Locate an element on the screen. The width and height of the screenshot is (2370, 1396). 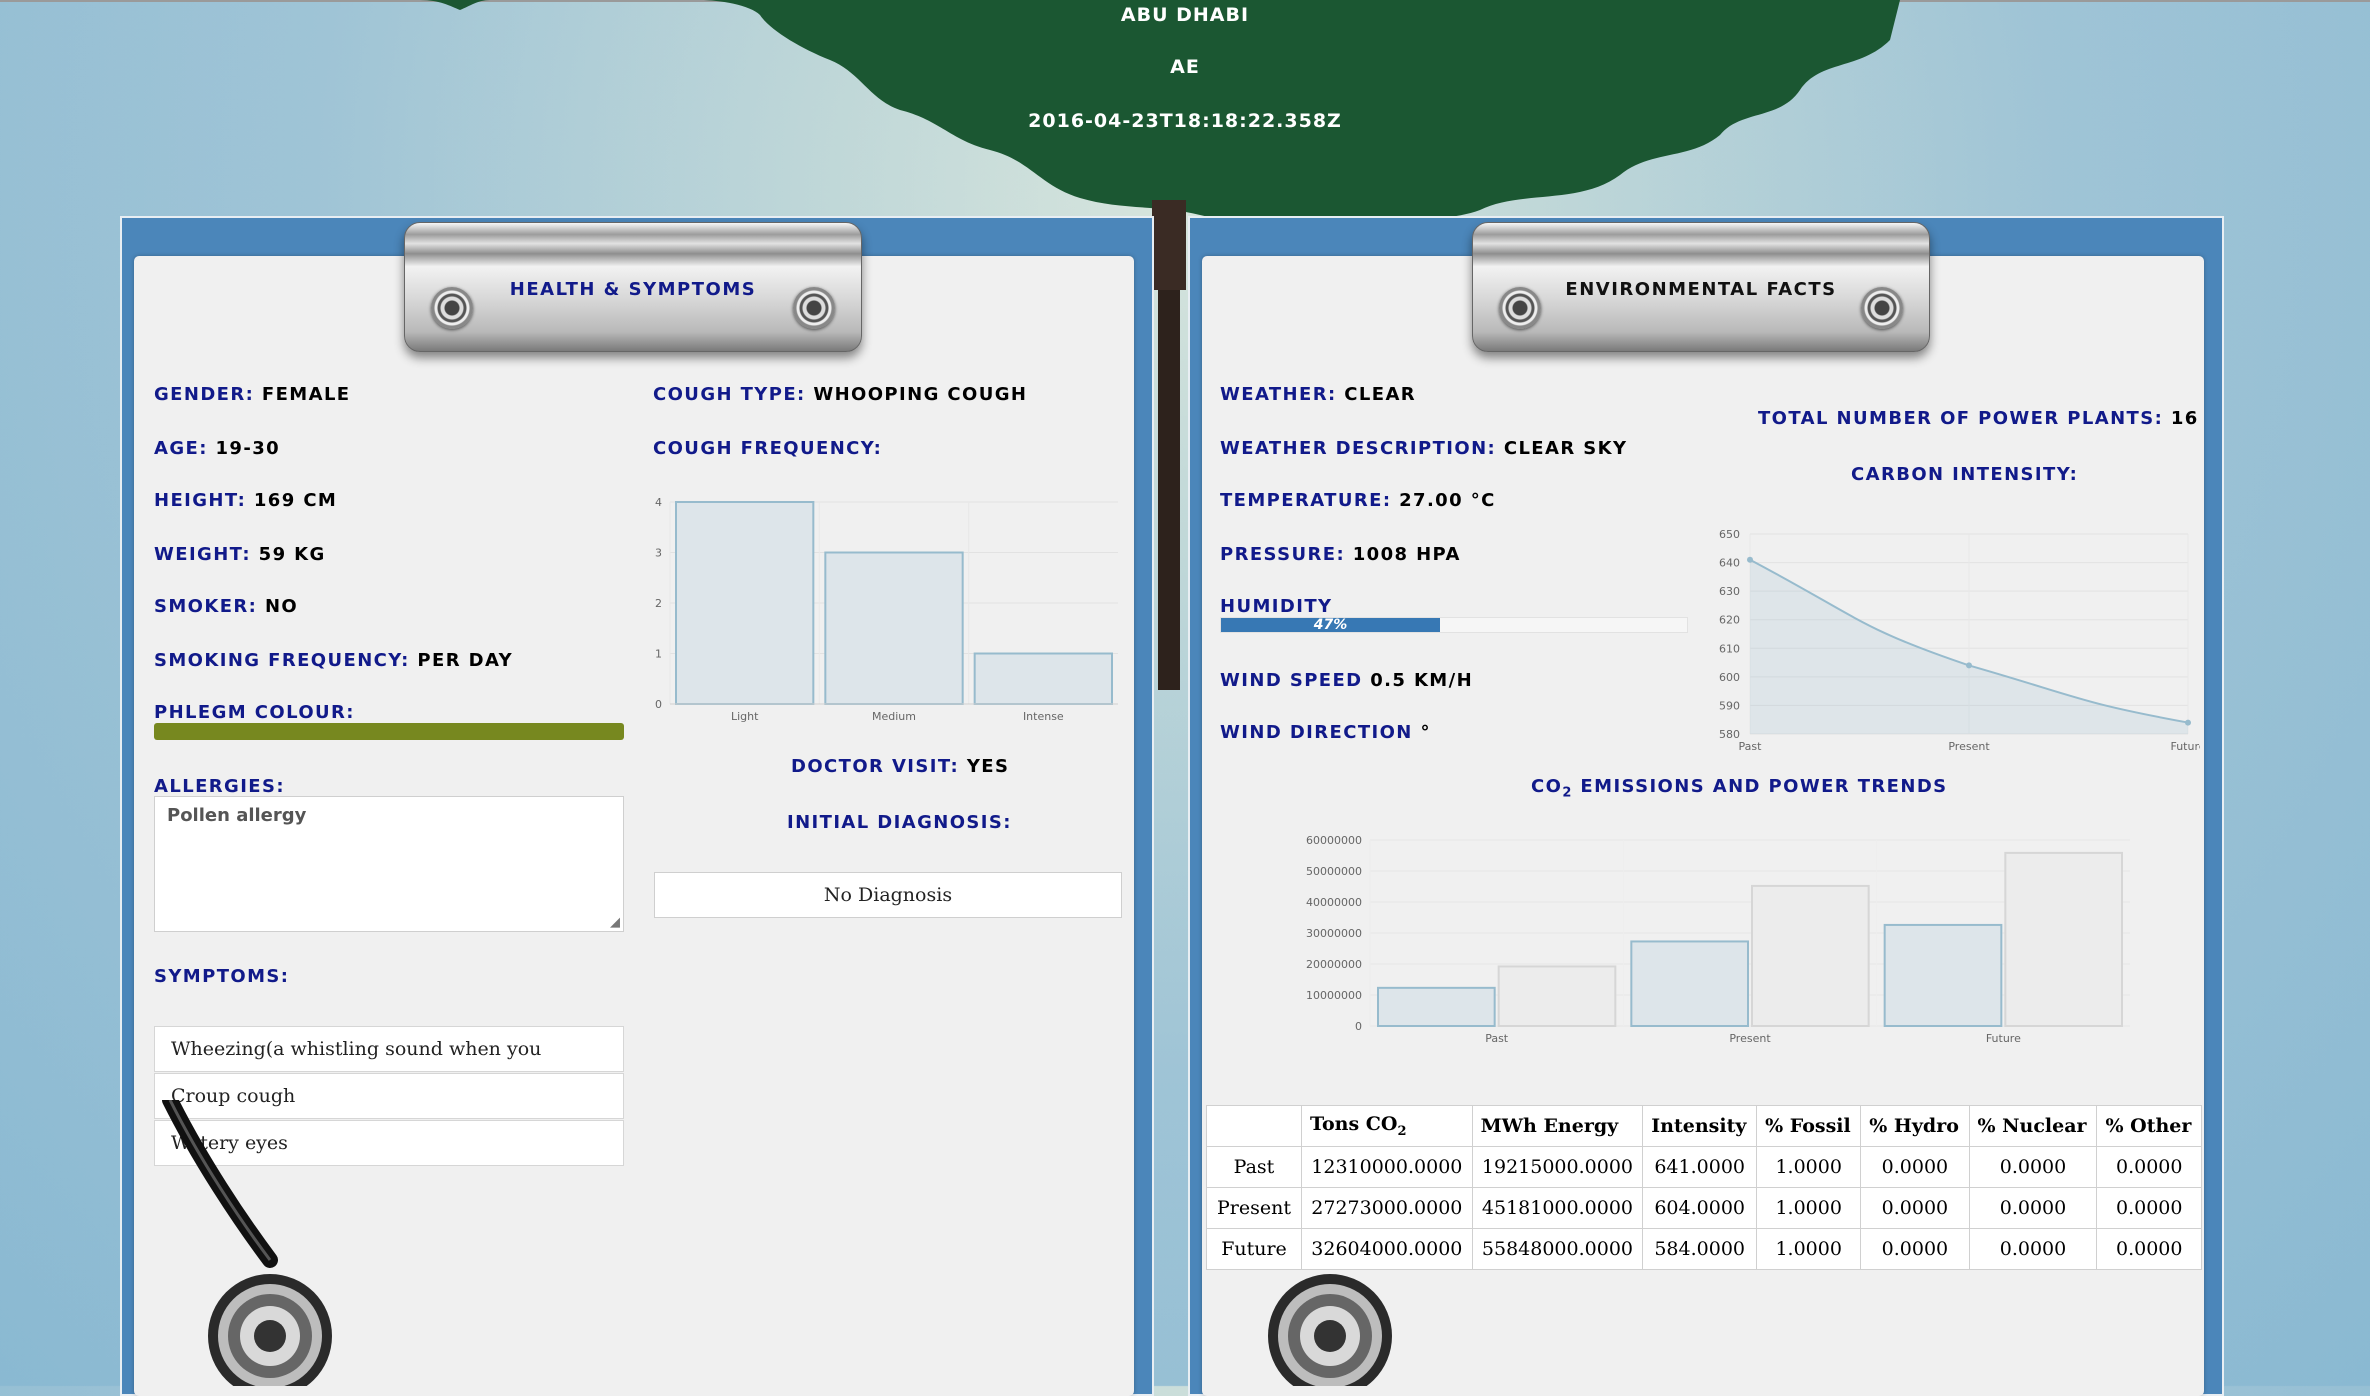
allergies-value: Pollen allergy is located at coordinates (237, 815).